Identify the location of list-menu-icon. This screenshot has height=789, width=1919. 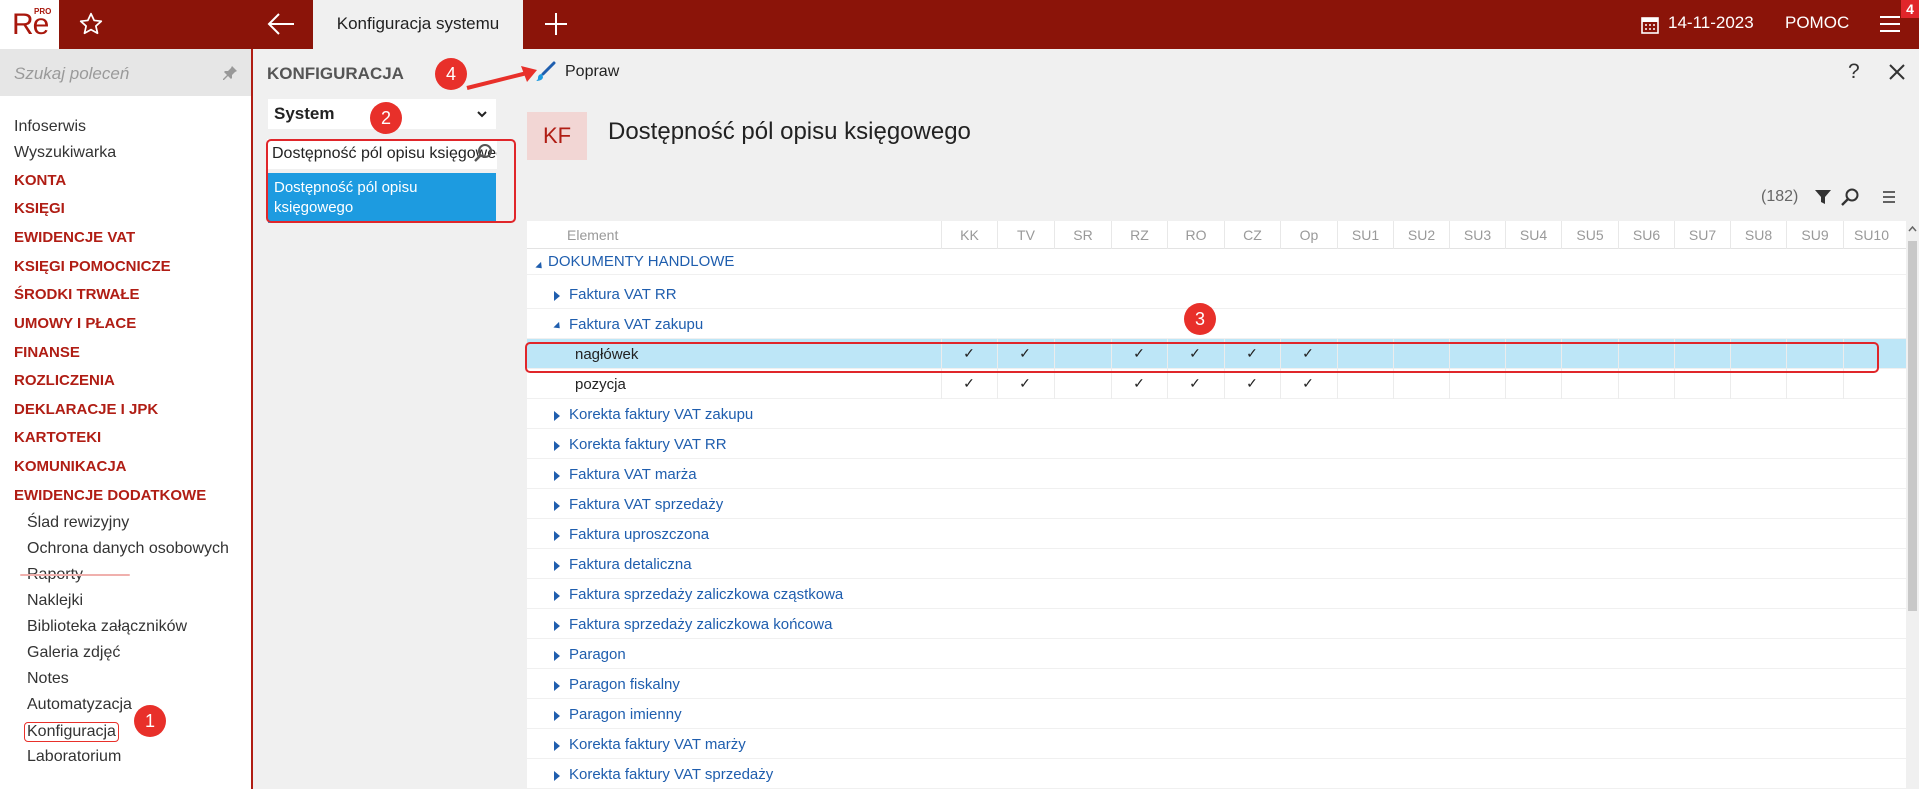
(1889, 197).